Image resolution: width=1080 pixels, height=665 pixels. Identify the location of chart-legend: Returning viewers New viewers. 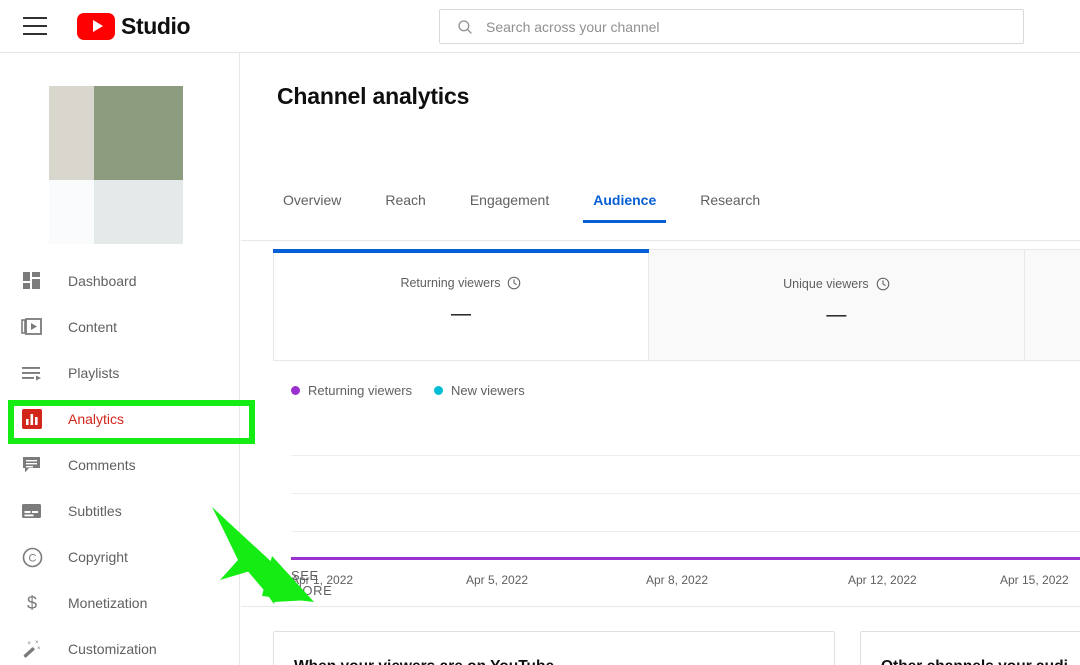
(676, 390).